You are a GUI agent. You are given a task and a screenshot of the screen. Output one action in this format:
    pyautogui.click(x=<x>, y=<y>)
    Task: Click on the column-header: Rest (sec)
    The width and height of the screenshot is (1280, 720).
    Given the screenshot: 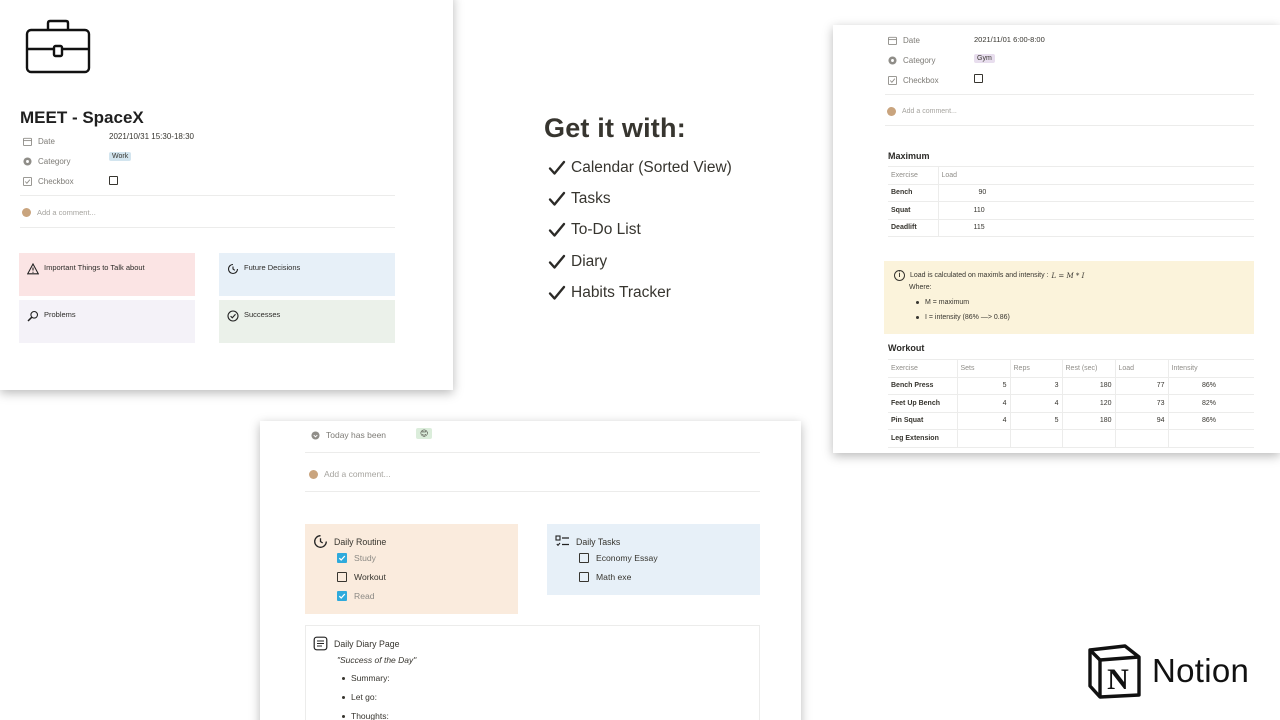 What is the action you would take?
    pyautogui.click(x=1088, y=368)
    